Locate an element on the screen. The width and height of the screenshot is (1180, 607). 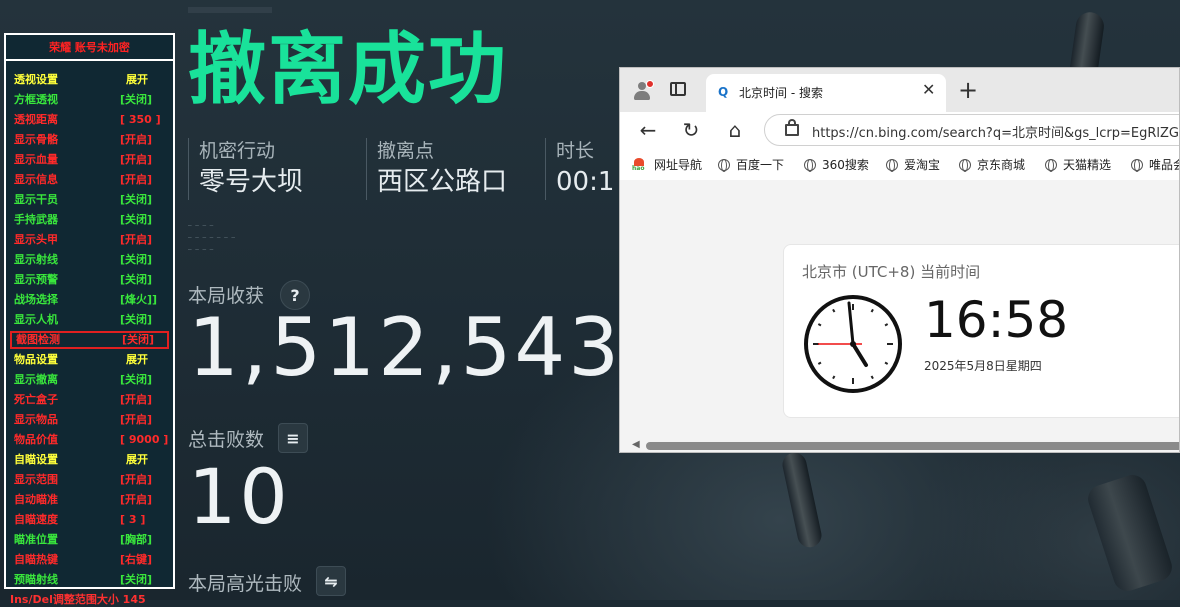
lock-icon is located at coordinates (792, 127).